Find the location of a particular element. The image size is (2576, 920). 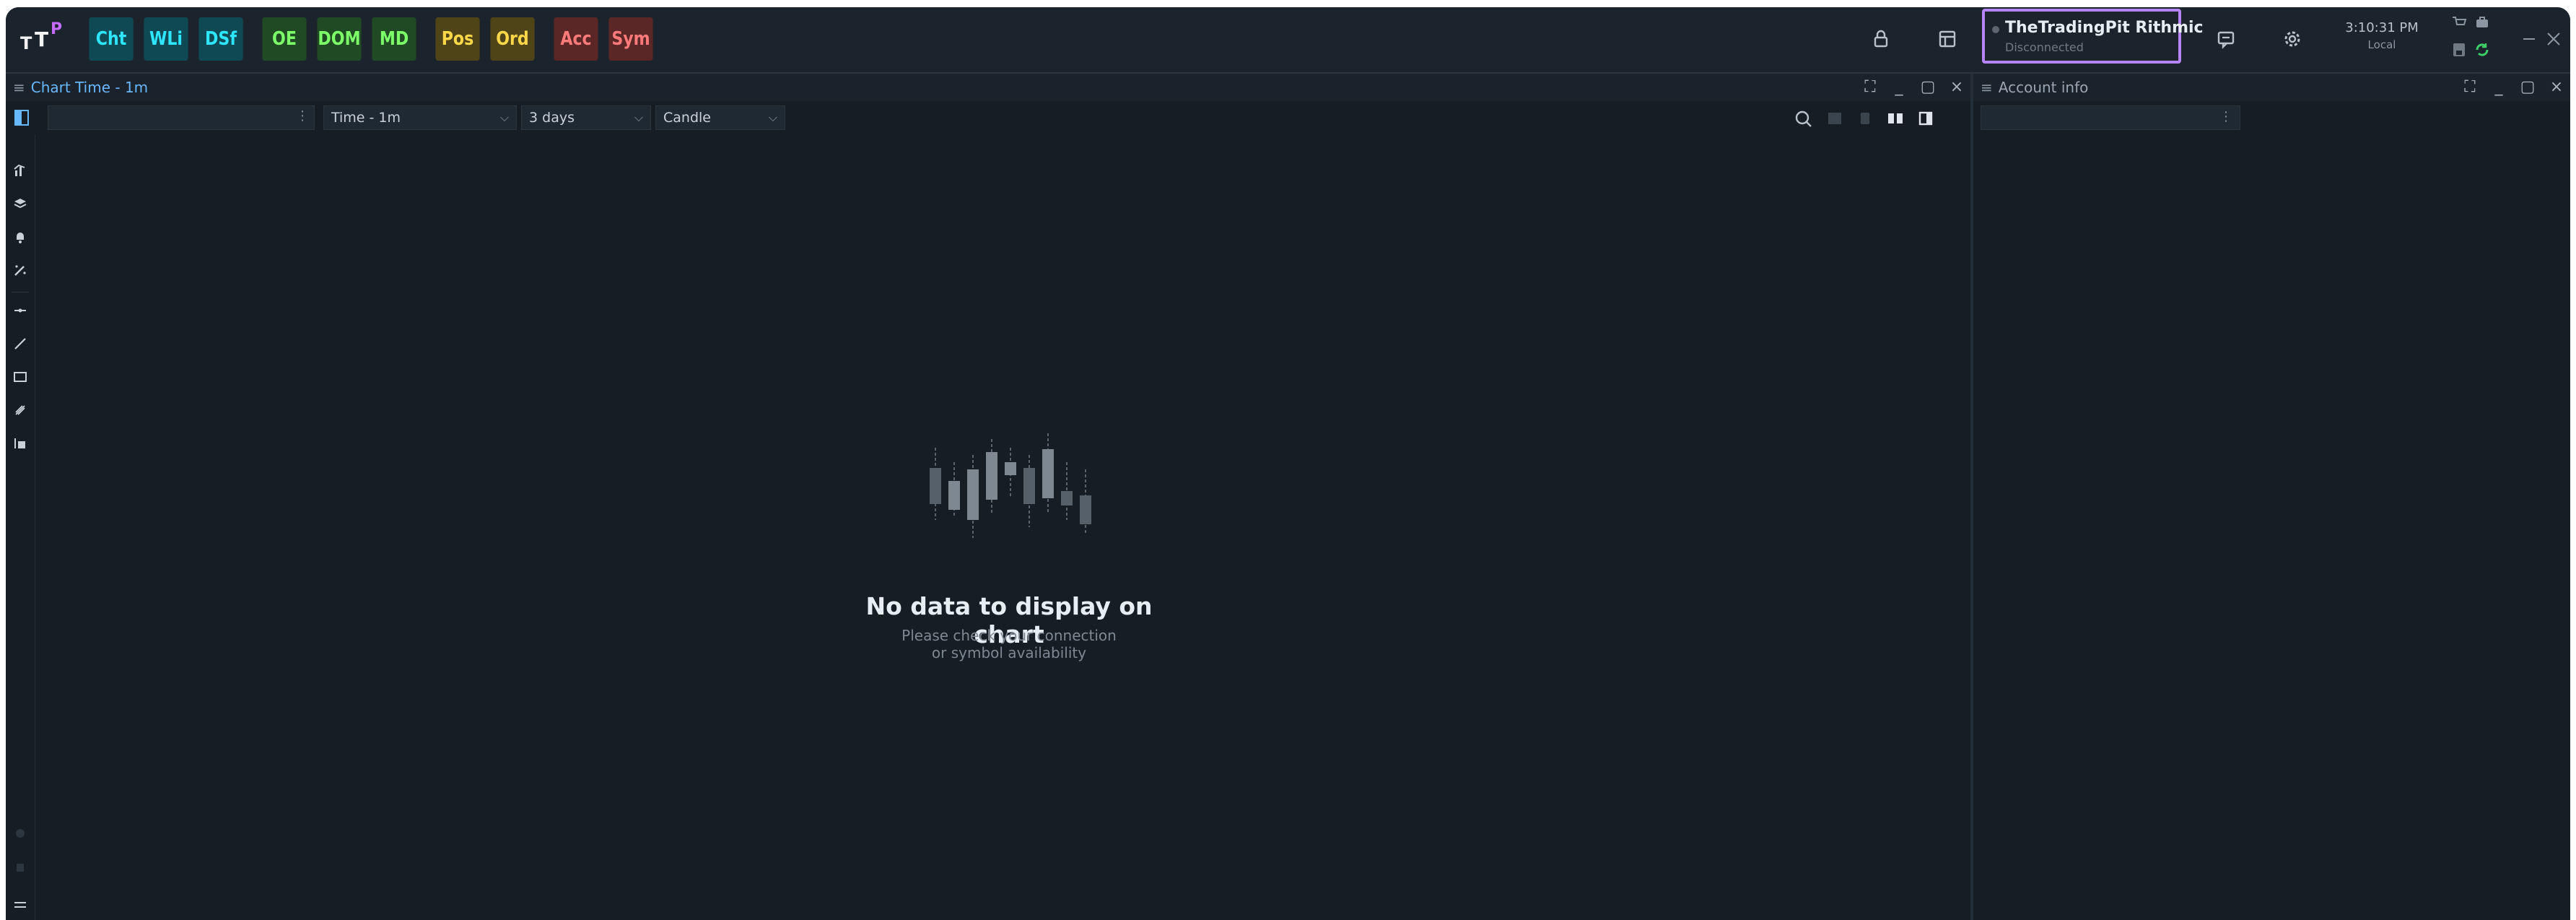

panel-toggle-icon is located at coordinates (21, 118).